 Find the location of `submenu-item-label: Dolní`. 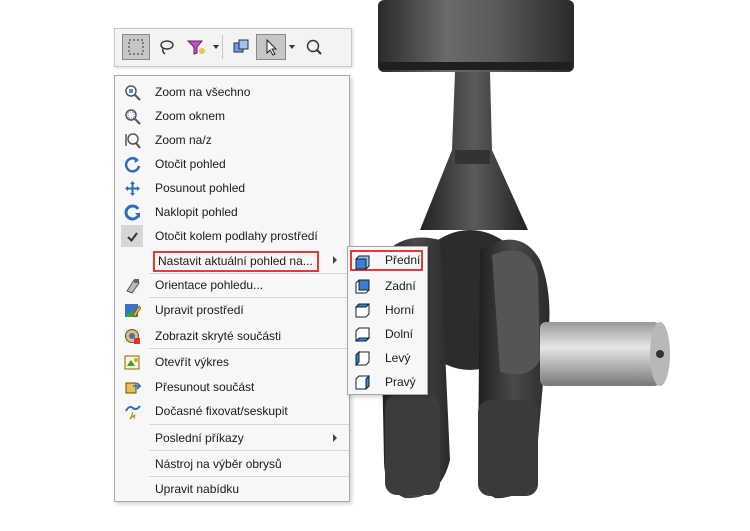

submenu-item-label: Dolní is located at coordinates (399, 334).